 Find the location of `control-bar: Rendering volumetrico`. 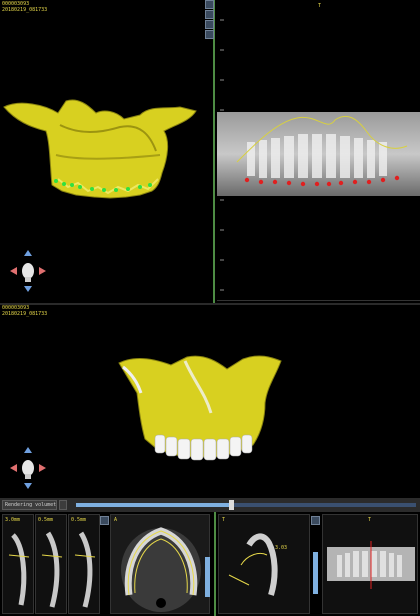

control-bar: Rendering volumetrico is located at coordinates (210, 505).